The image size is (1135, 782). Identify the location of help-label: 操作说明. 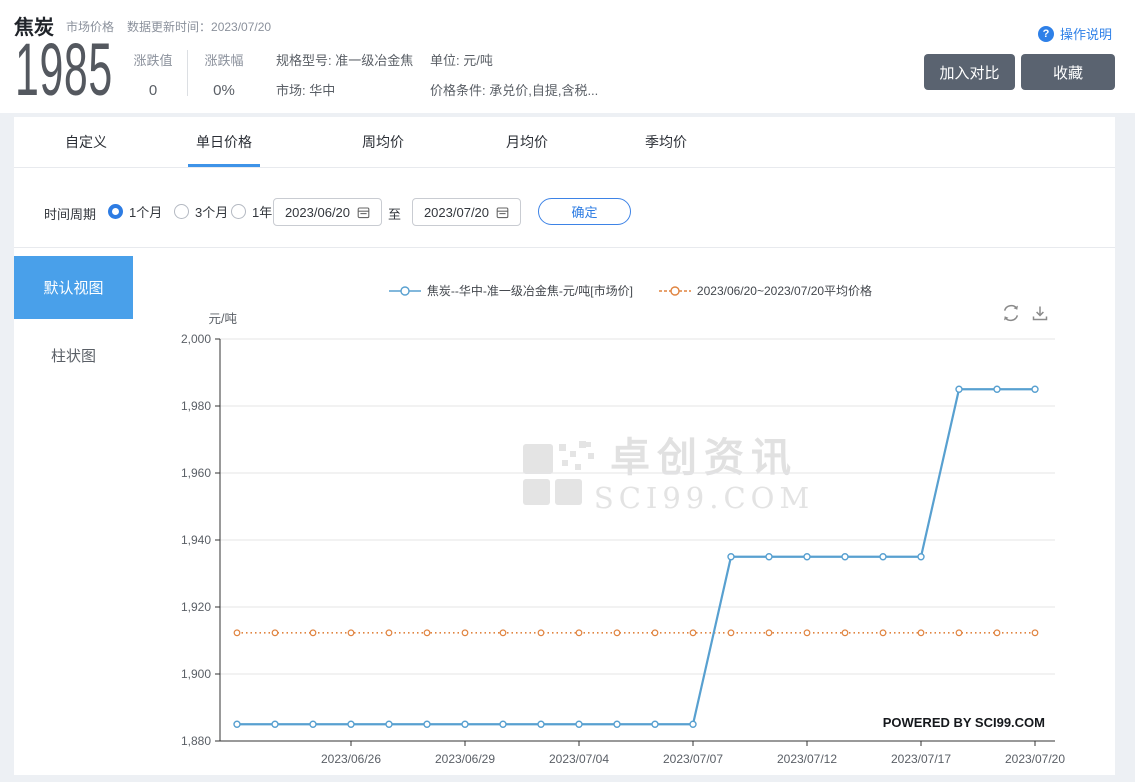
(1086, 34).